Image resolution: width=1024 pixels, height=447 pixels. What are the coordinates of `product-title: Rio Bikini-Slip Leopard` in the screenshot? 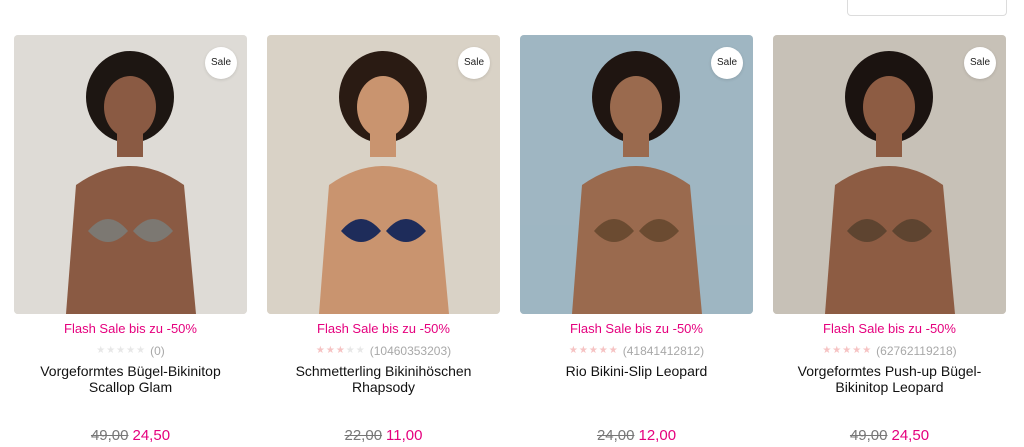 It's located at (636, 371).